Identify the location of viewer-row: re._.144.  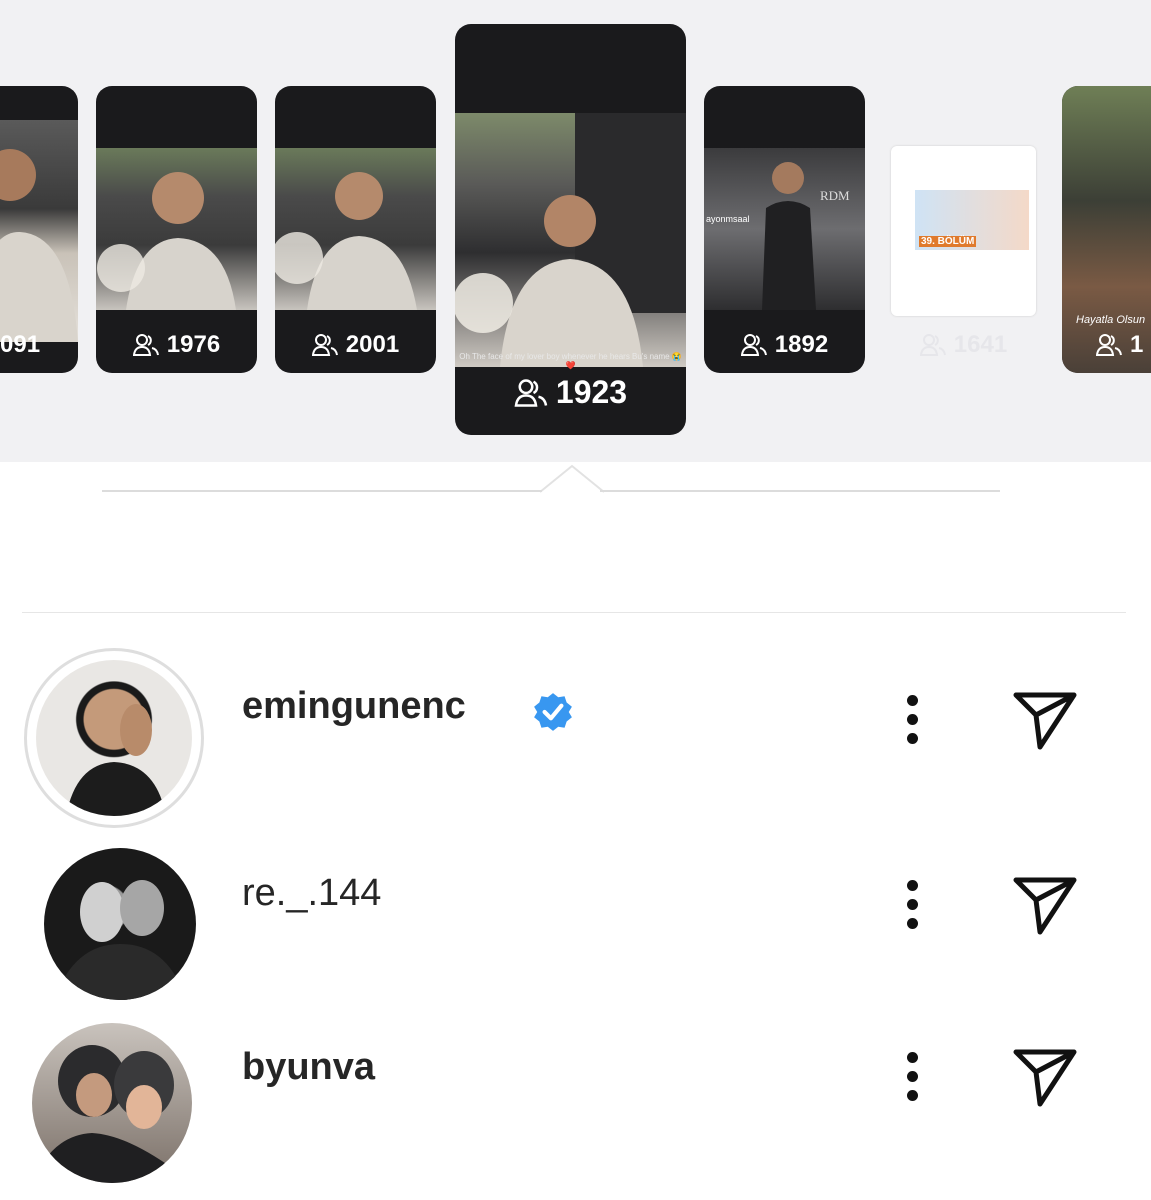
(575, 928).